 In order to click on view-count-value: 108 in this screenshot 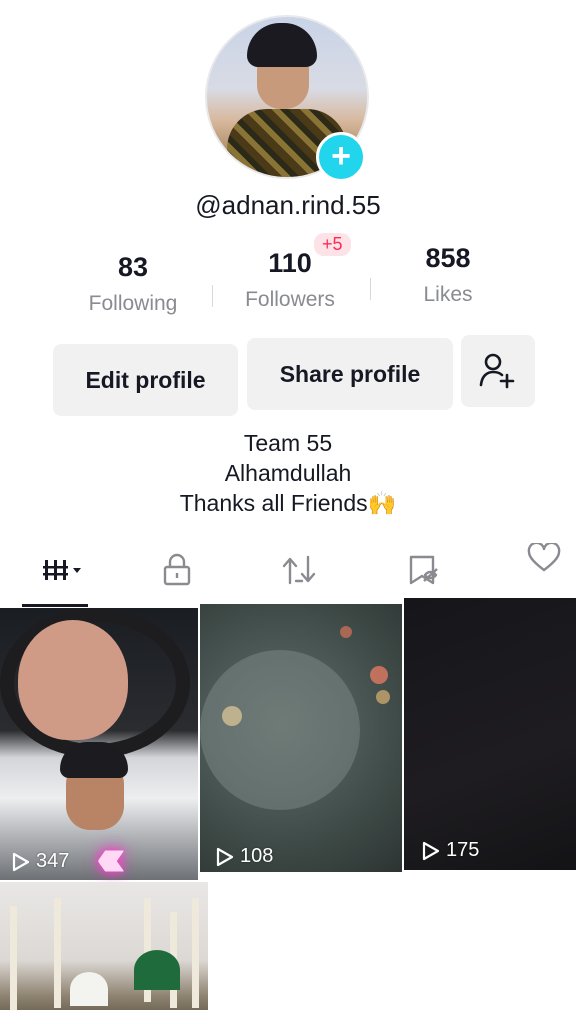, I will do `click(257, 856)`.